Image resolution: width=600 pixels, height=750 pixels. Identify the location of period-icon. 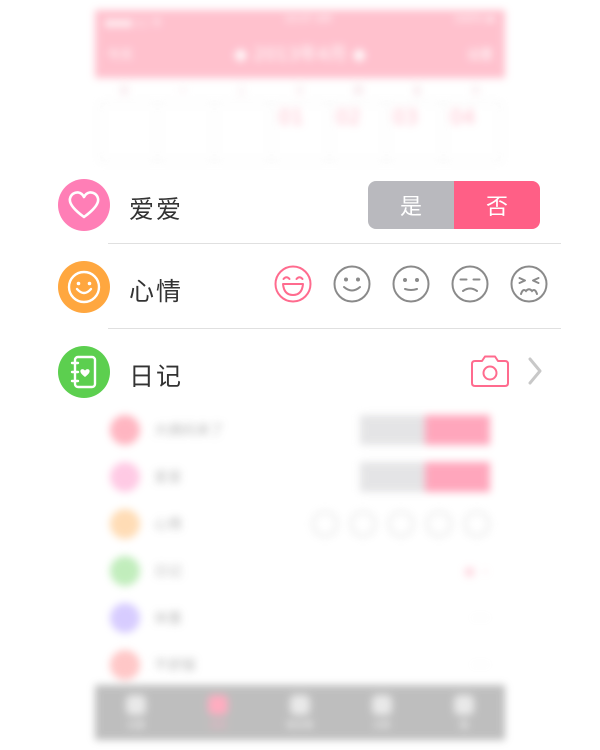
(125, 430).